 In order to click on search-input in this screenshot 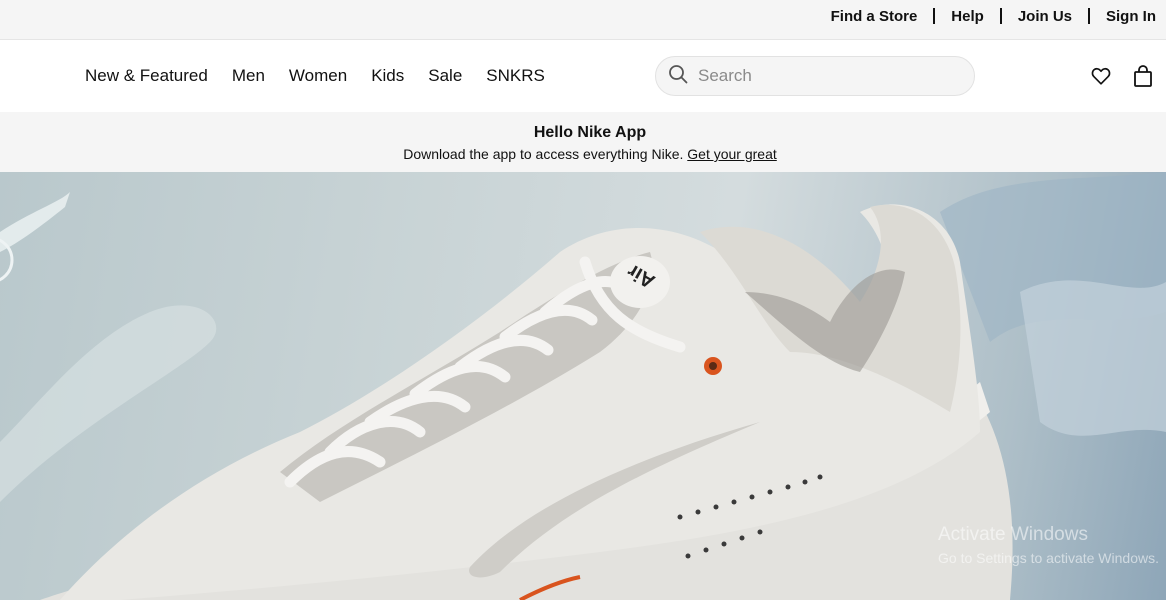, I will do `click(823, 76)`.